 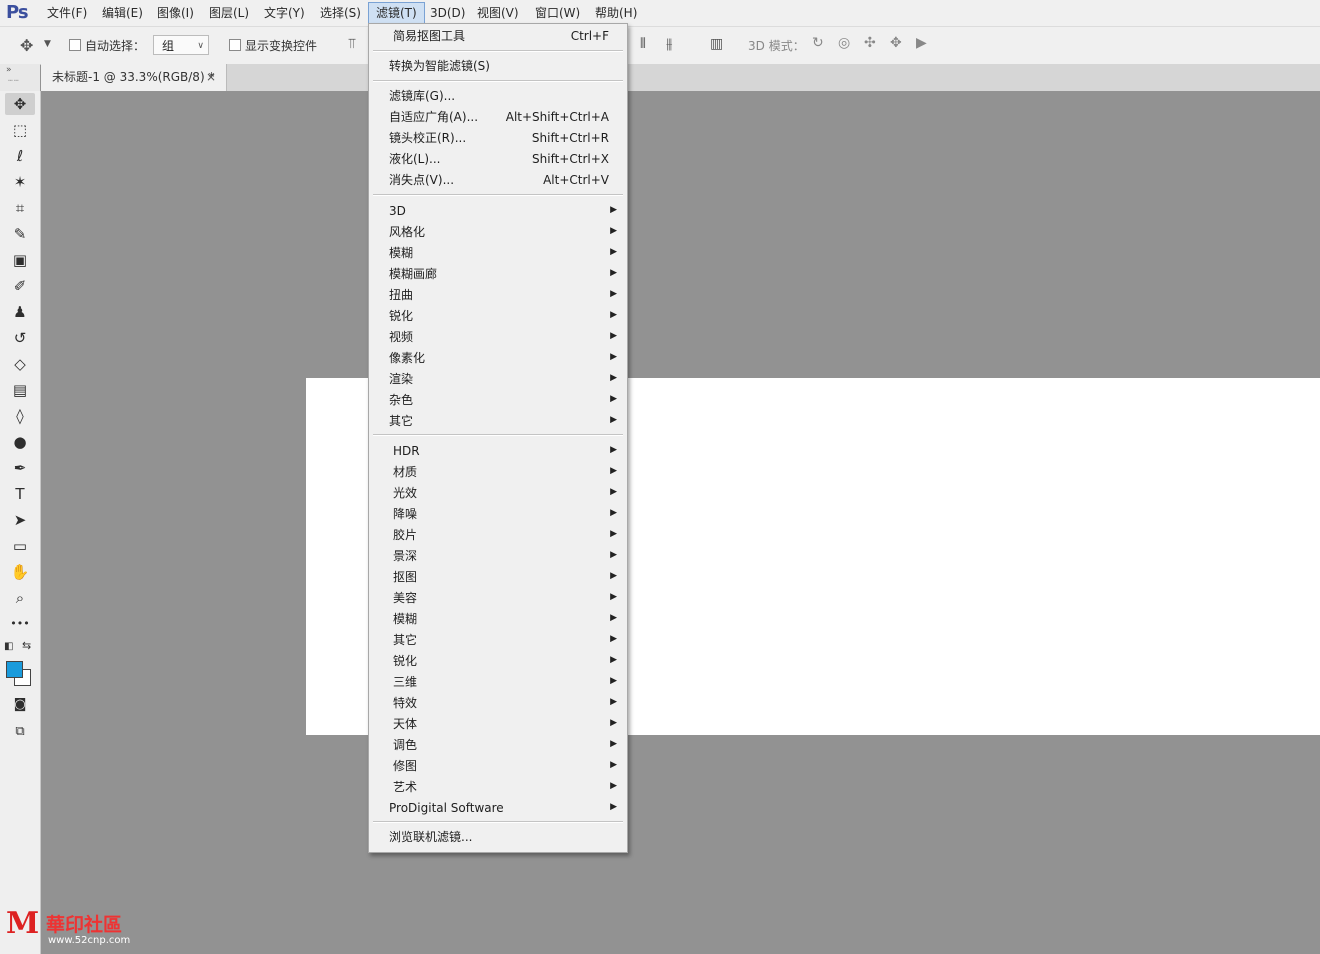 What do you see at coordinates (498, 180) in the screenshot?
I see `filter-menu-item: 消失点(V)... Alt+Ctrl+V` at bounding box center [498, 180].